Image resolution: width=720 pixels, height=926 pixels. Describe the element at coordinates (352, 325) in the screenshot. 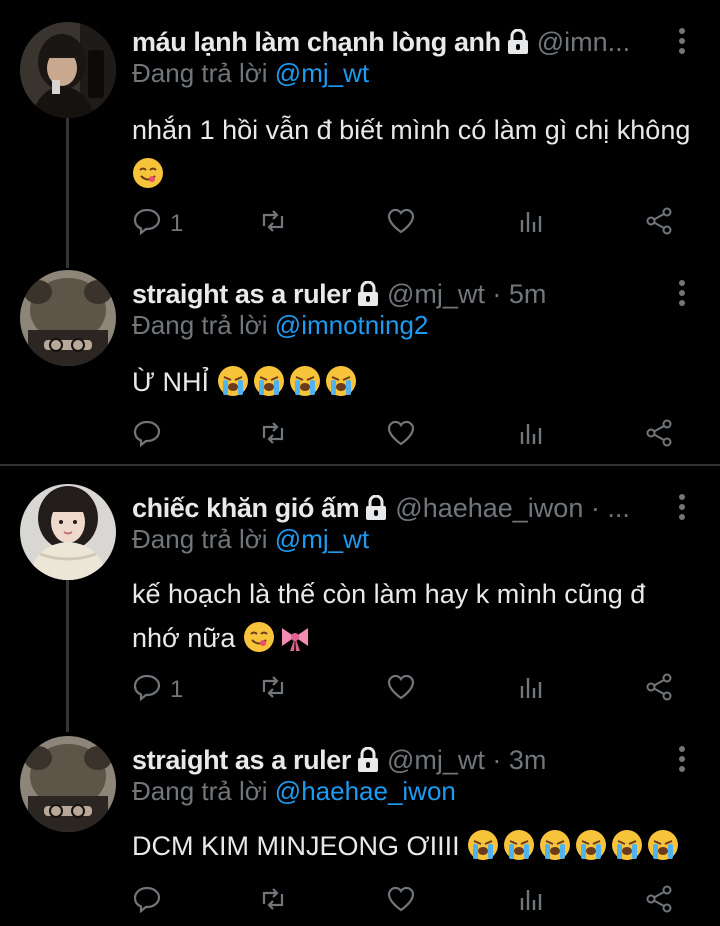

I see `mention-link: @imnotning2` at that location.